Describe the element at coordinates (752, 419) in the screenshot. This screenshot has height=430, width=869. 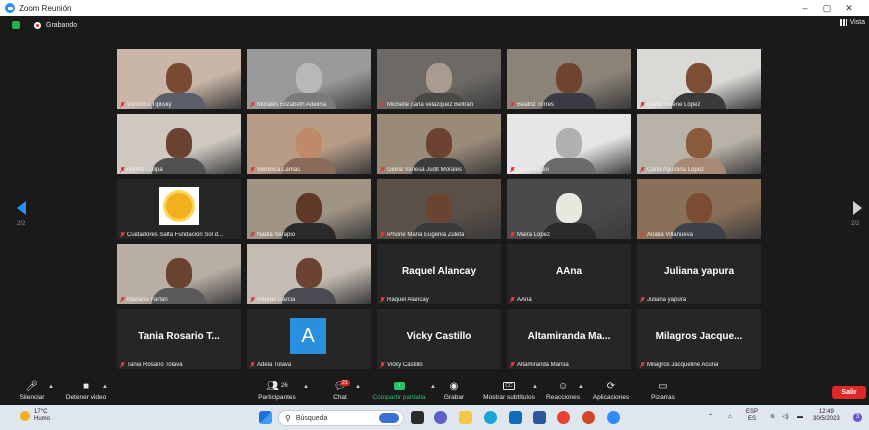
I see `language-sub: ES` at that location.